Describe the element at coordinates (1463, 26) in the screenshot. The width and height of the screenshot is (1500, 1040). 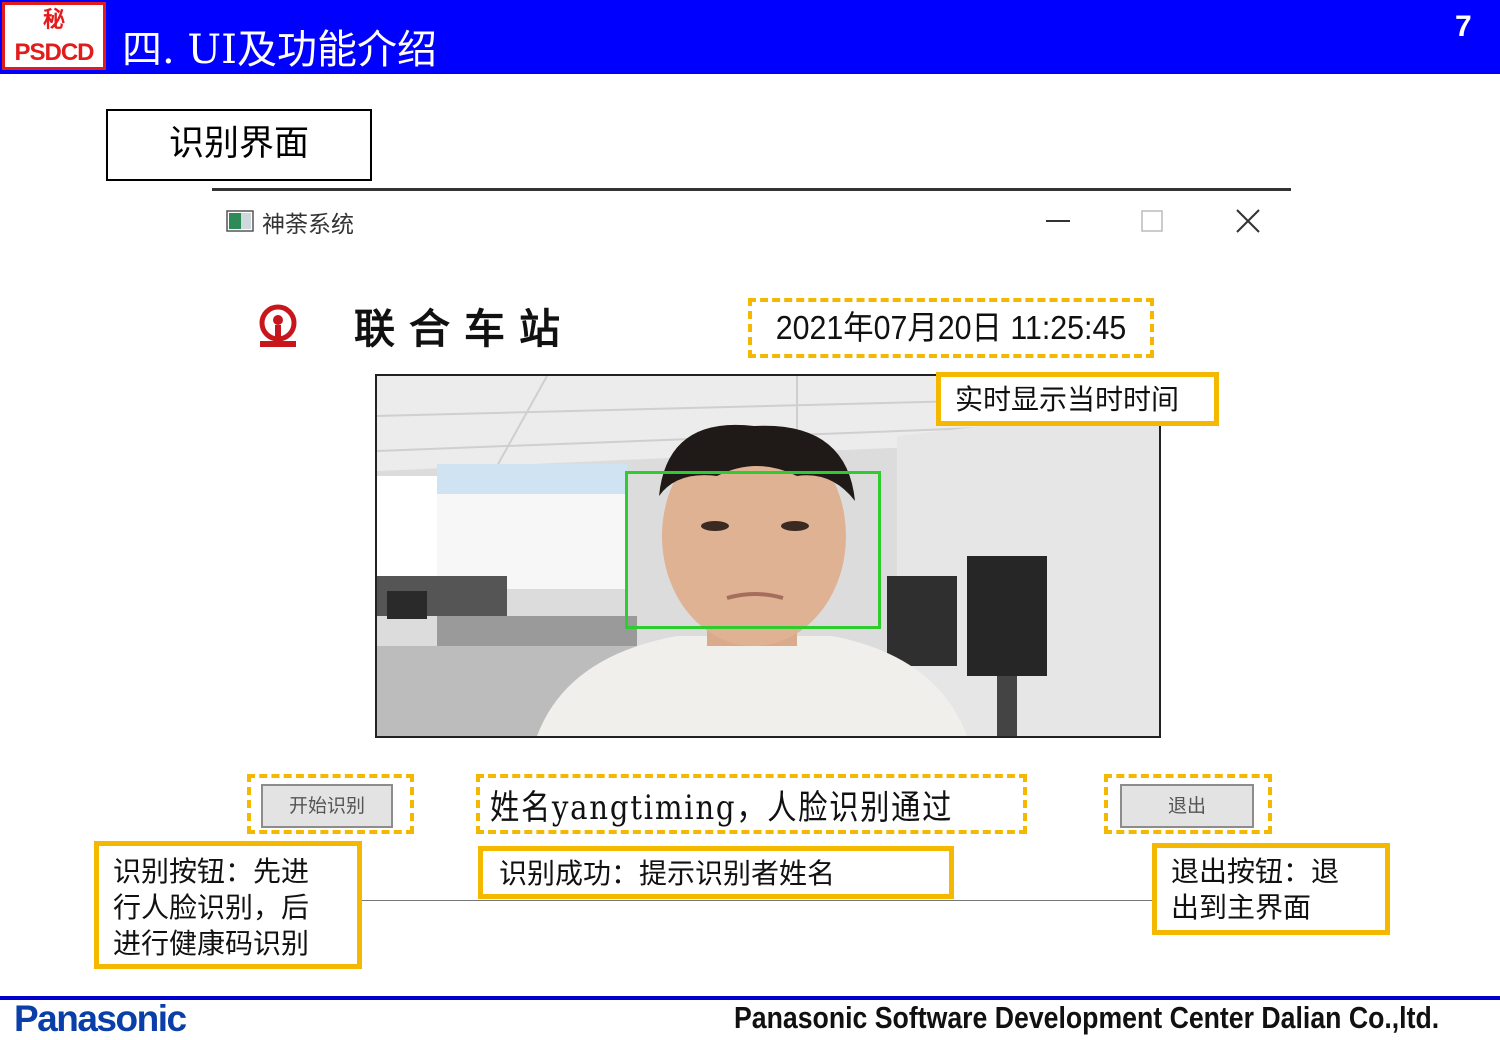
I see `page-number: 7` at that location.